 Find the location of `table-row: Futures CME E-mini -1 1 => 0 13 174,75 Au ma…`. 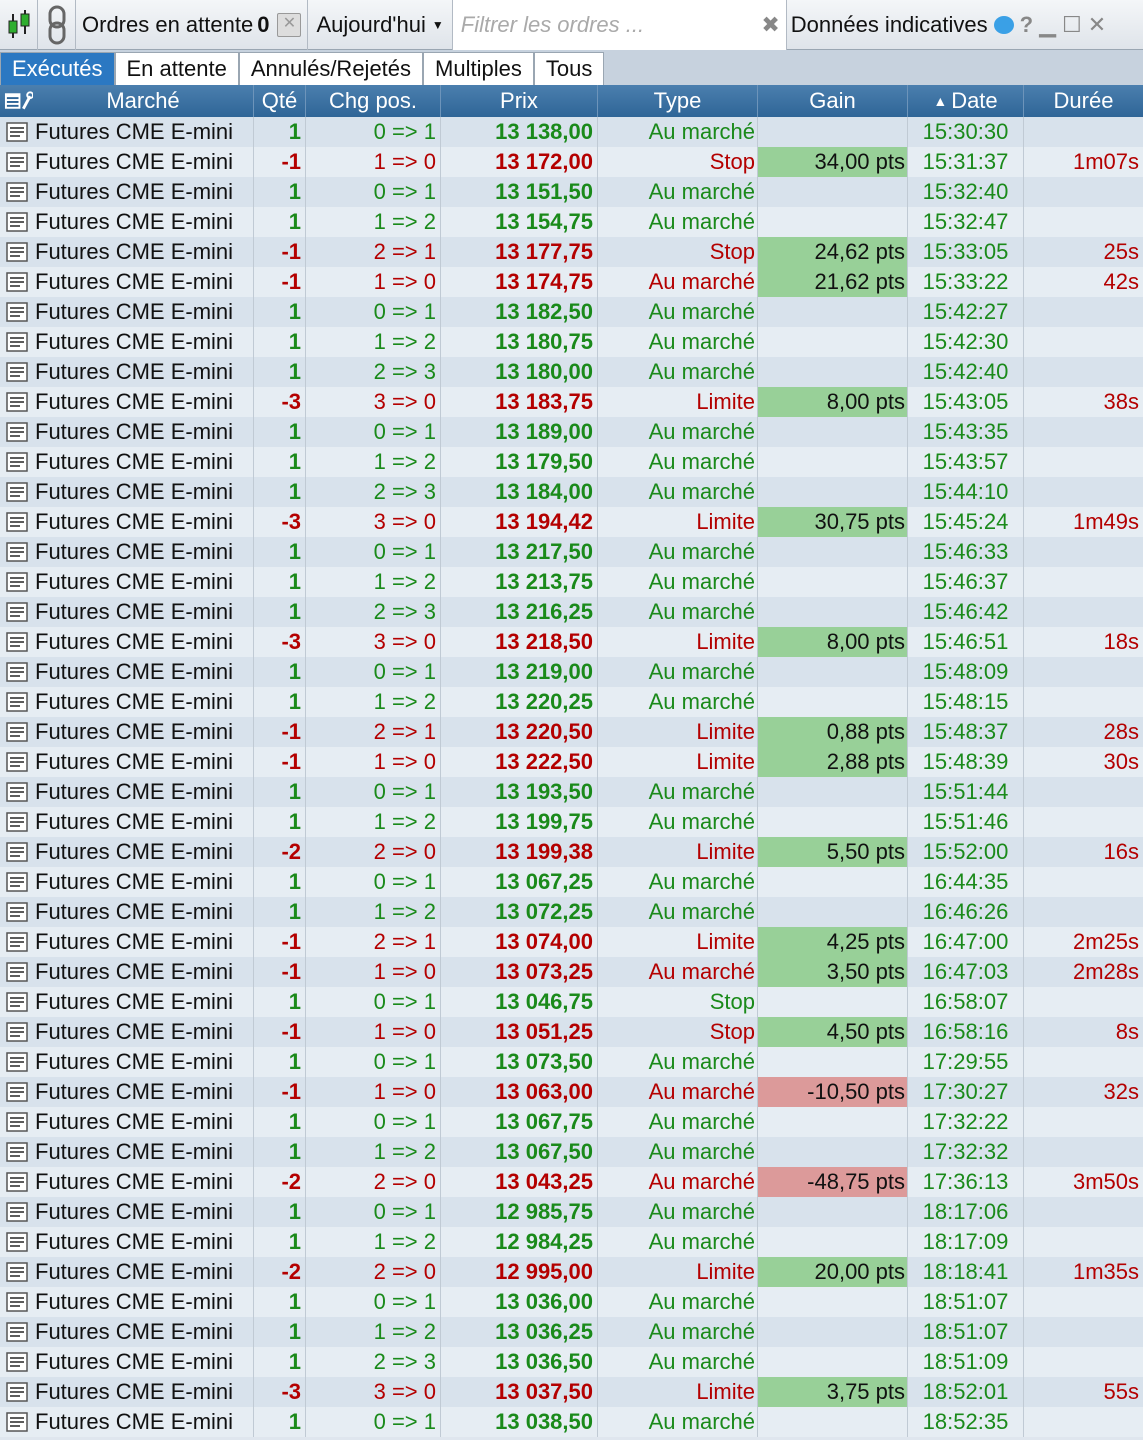

table-row: Futures CME E-mini -1 1 => 0 13 174,75 Au ma… is located at coordinates (571, 282).